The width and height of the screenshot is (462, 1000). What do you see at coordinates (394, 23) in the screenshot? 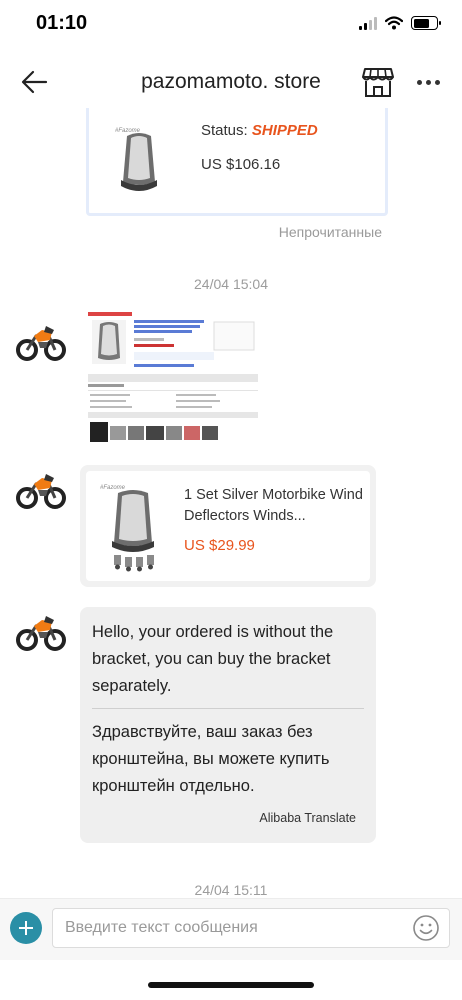
I see `wifi-icon` at bounding box center [394, 23].